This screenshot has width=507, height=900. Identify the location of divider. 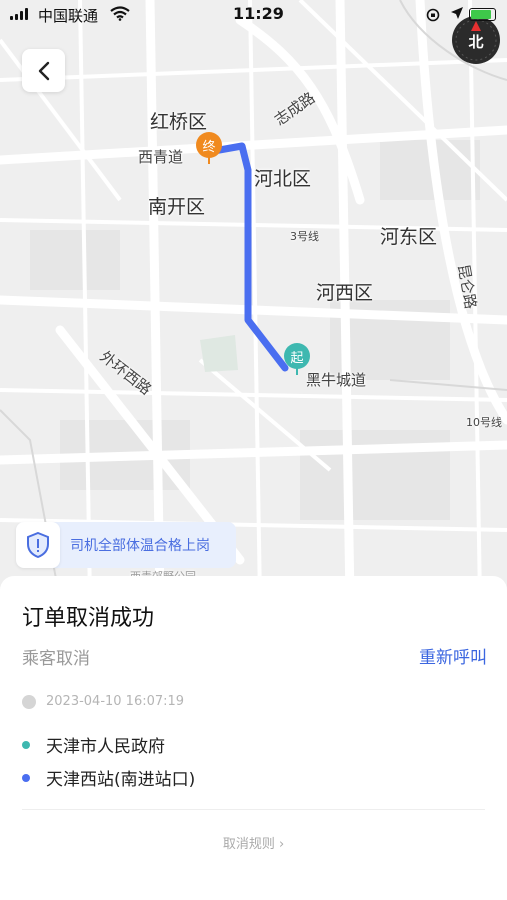
(253, 809).